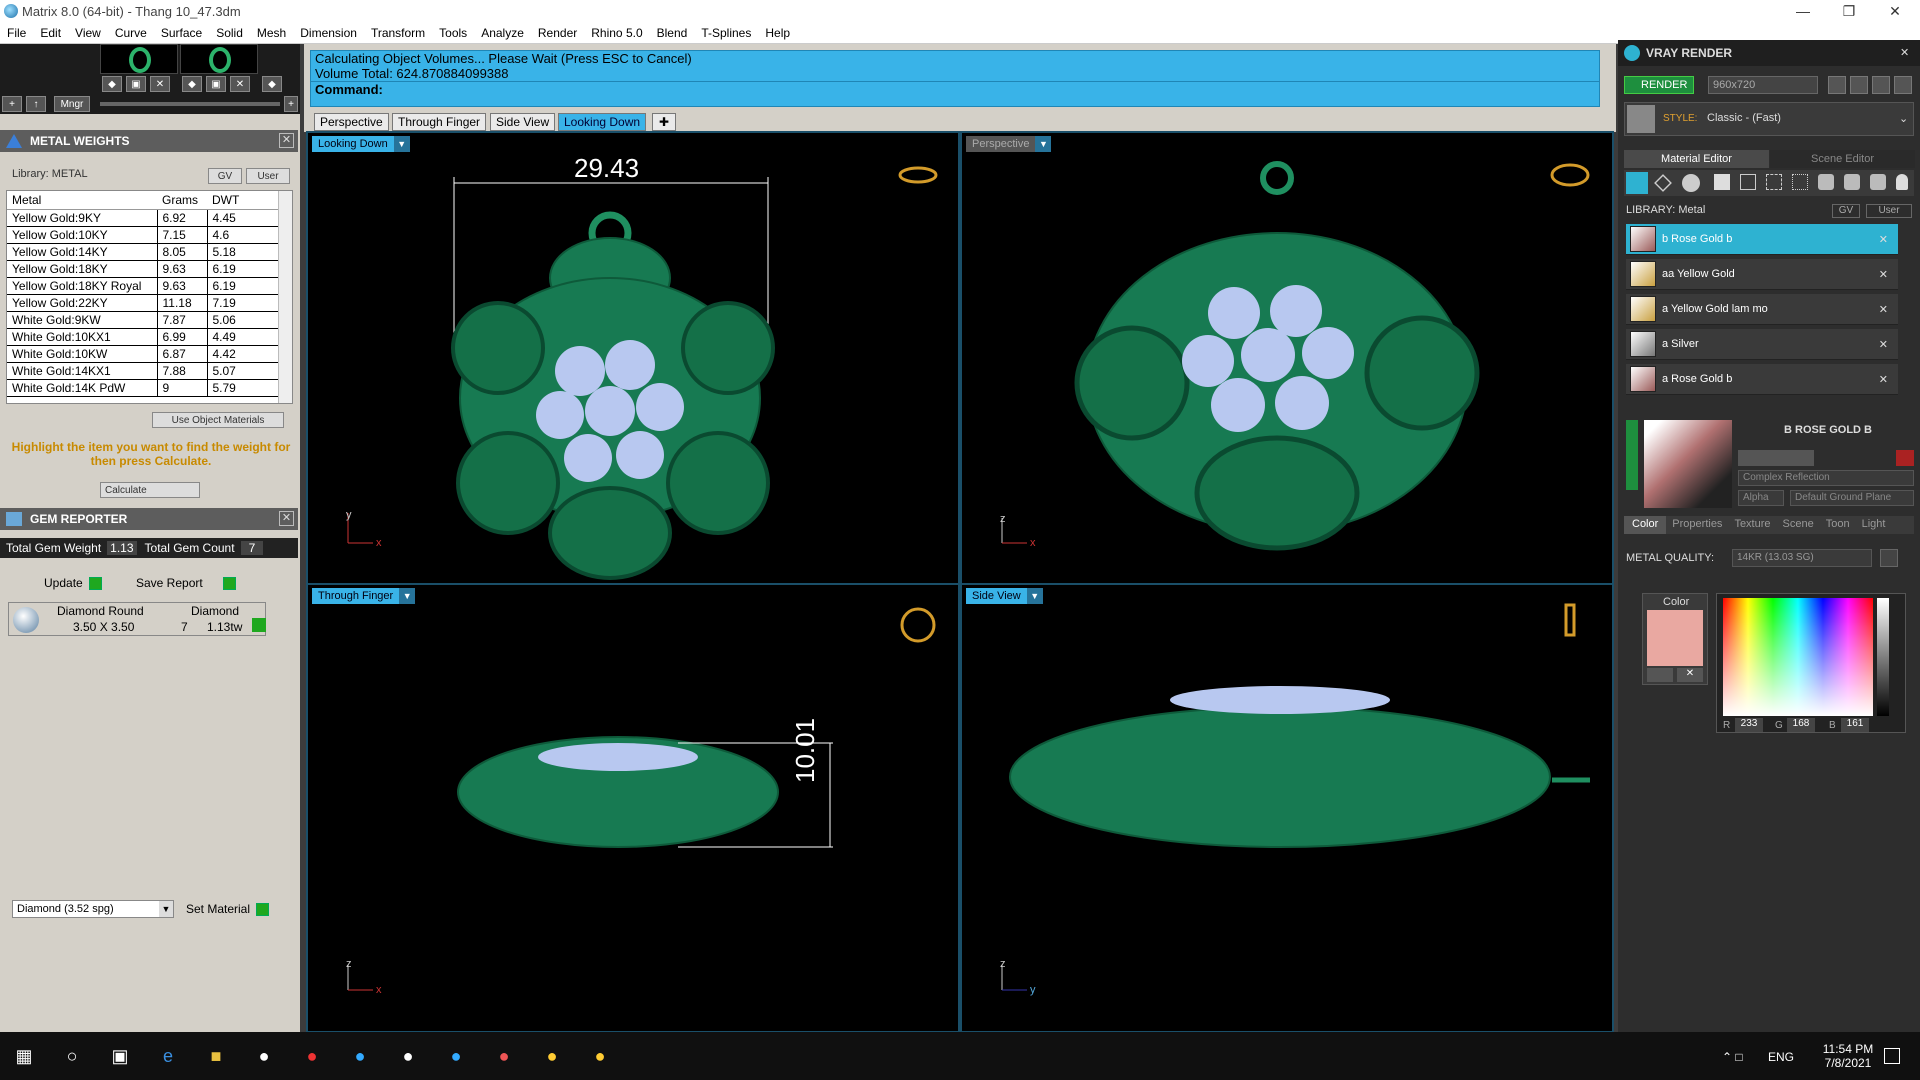 The image size is (1920, 1080). I want to click on material-item: a Rose Gold b ✕, so click(1762, 379).